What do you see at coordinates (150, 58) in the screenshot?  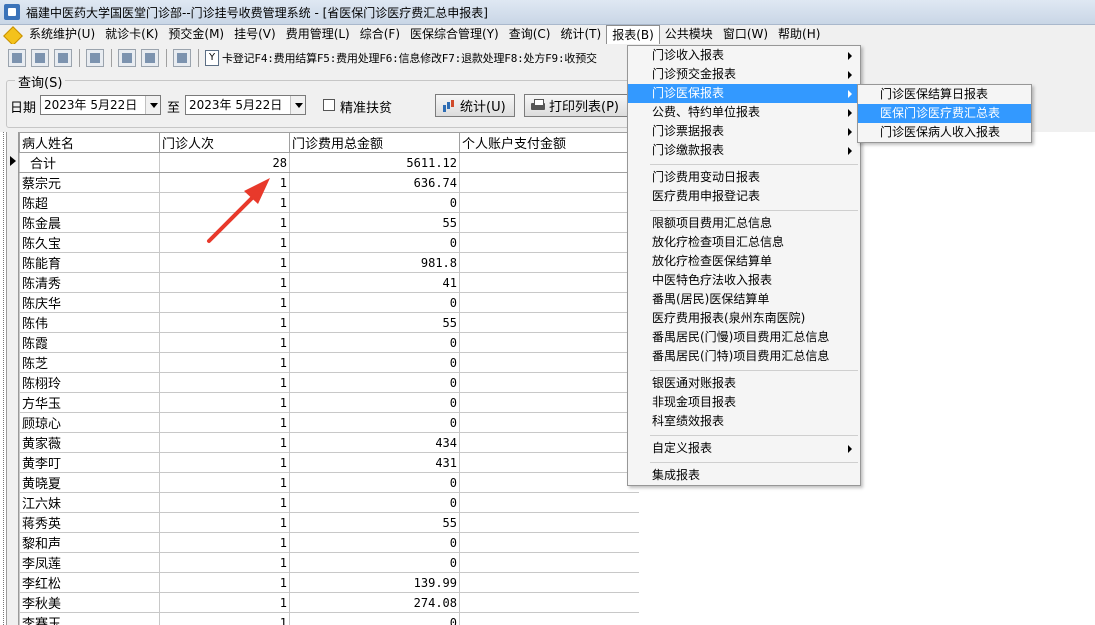 I see `calendar-icon` at bounding box center [150, 58].